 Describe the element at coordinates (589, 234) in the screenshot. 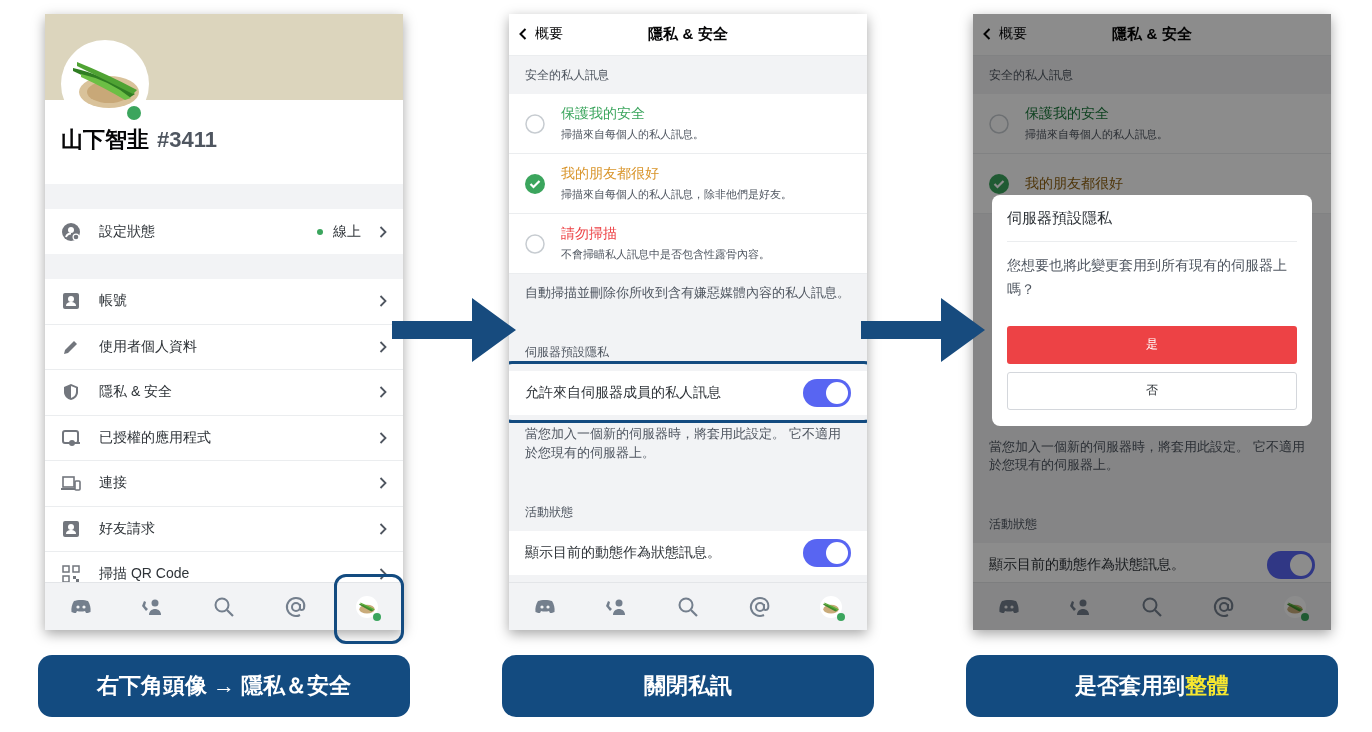

I see `option-title: 請勿掃描` at that location.